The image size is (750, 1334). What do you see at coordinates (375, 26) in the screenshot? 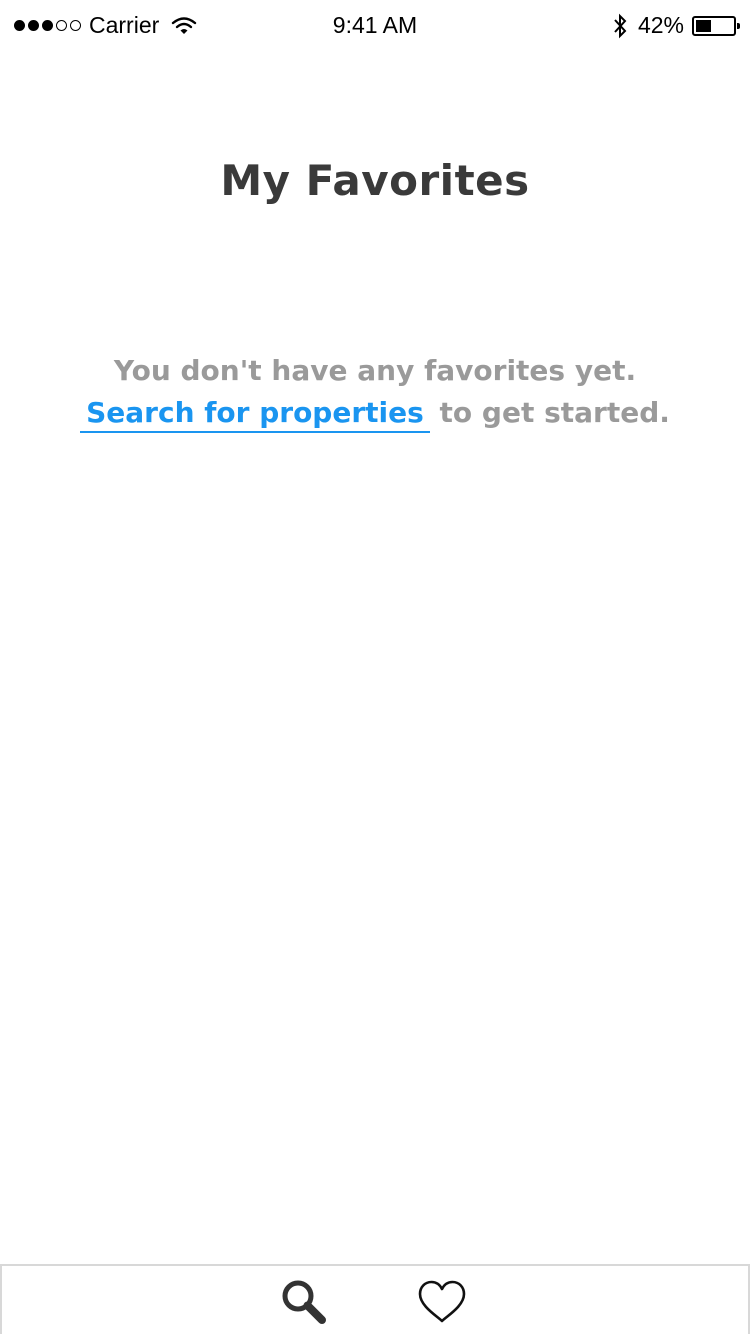
I see `status-bar: Carrier 9:41 AM 42%` at bounding box center [375, 26].